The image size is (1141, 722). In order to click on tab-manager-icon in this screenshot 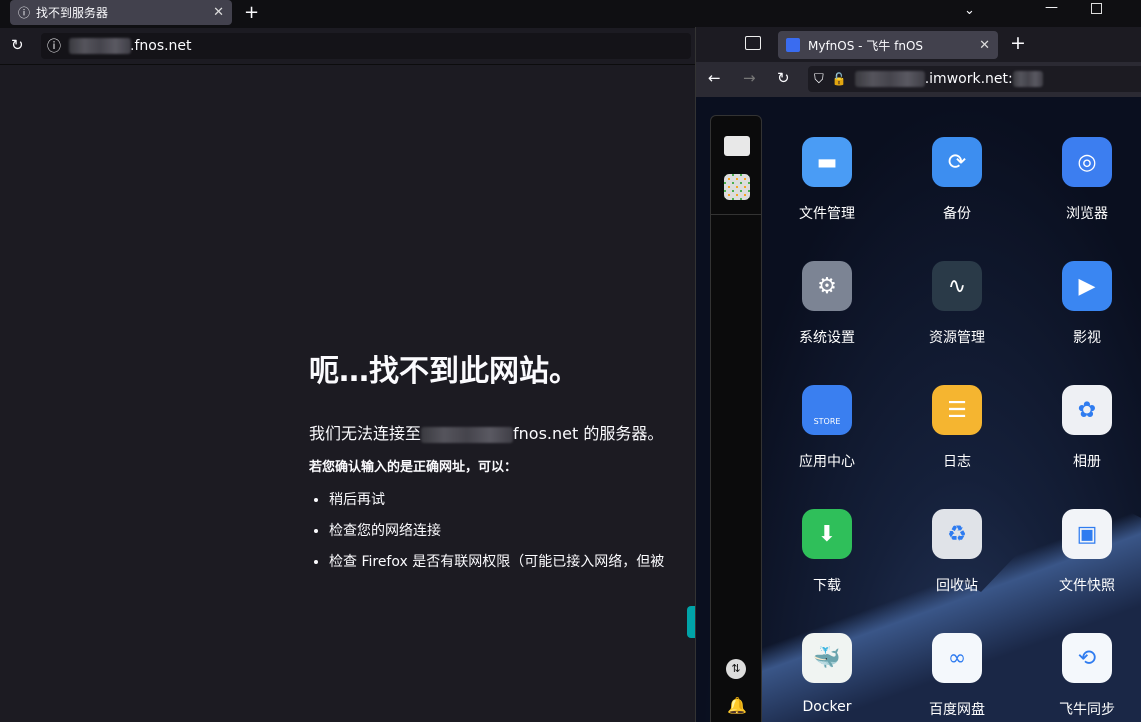, I will do `click(753, 43)`.